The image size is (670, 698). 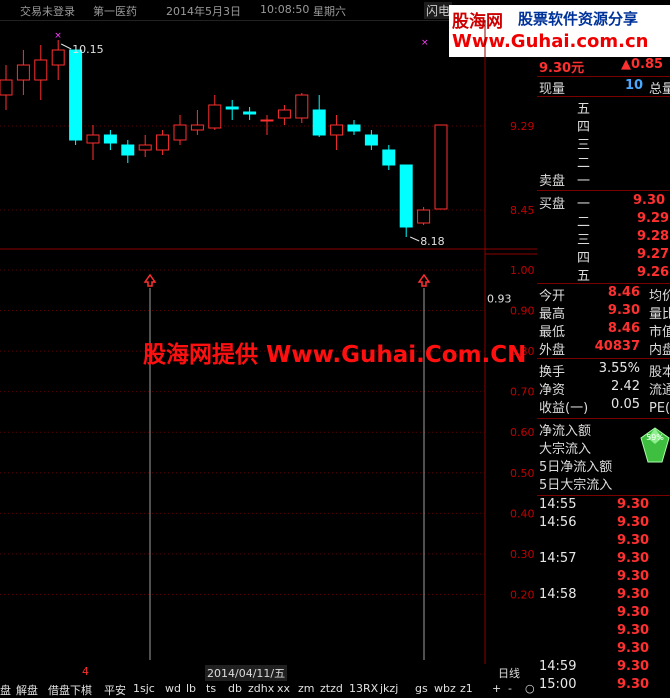 I want to click on sell-level-row: 三, so click(x=603, y=143).